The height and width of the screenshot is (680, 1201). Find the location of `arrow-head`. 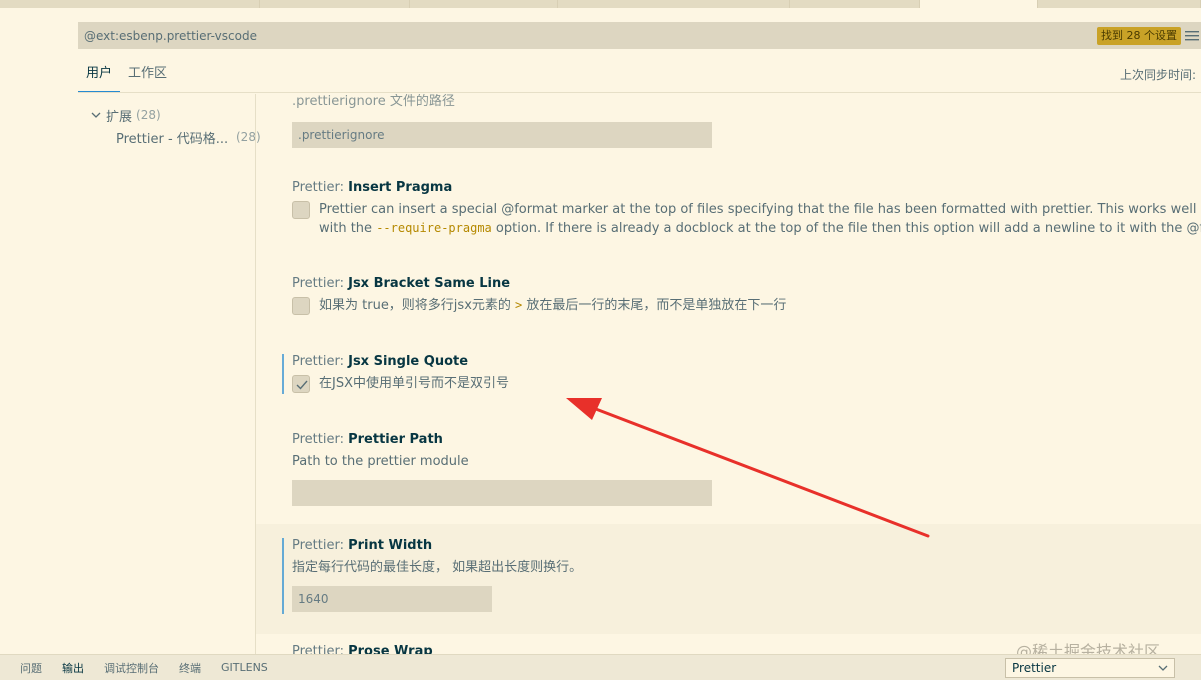

arrow-head is located at coordinates (584, 409).